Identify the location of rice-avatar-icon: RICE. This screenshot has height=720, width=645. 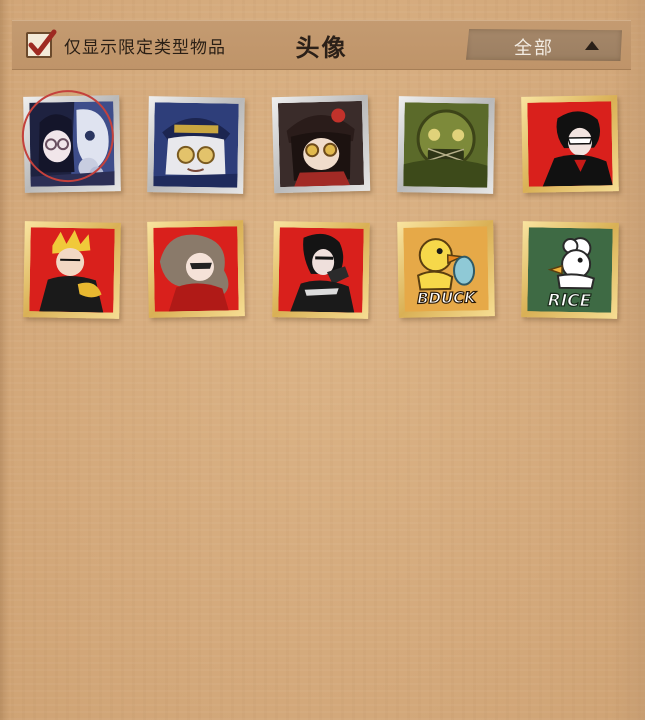
(570, 270).